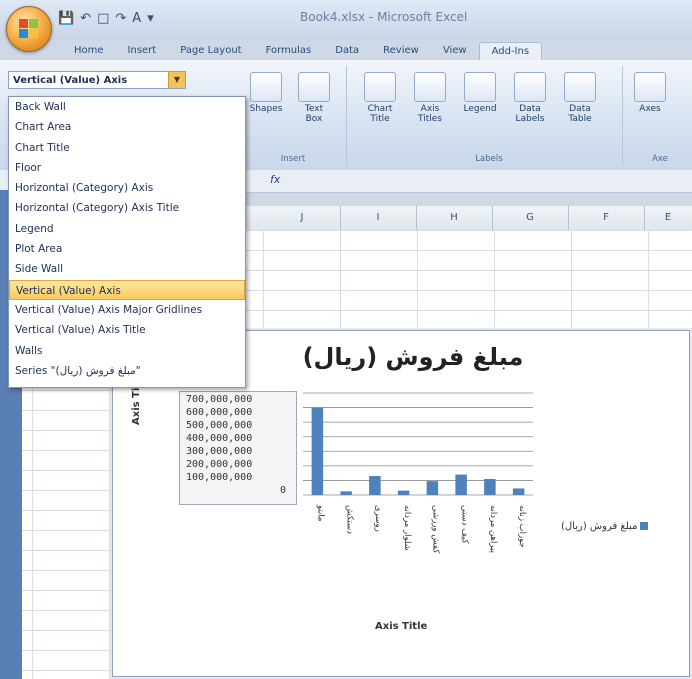 The image size is (692, 679). Describe the element at coordinates (464, 524) in the screenshot. I see `x-tick-label: کیف دستی` at that location.